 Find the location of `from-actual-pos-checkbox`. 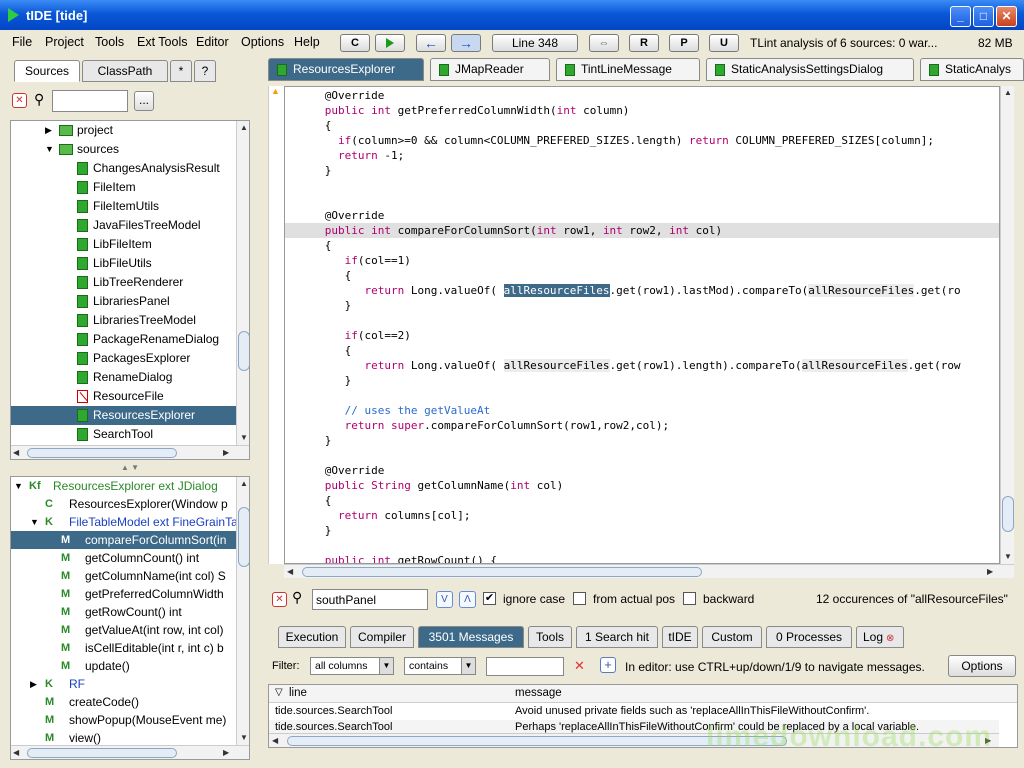

from-actual-pos-checkbox is located at coordinates (579, 598).